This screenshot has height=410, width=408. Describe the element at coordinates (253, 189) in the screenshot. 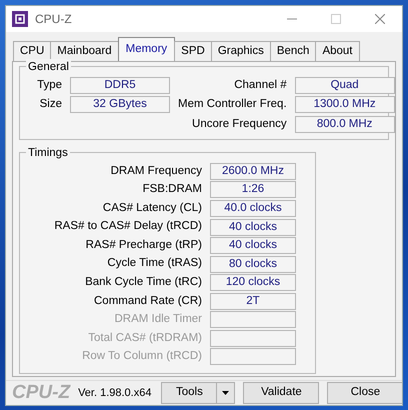

I see `value-field: 1:26` at that location.